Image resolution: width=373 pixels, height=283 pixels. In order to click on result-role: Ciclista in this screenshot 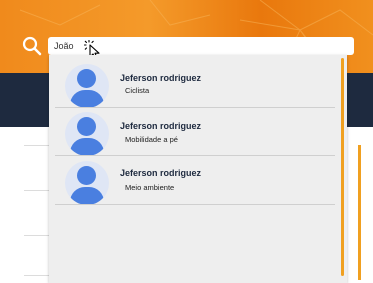, I will do `click(137, 90)`.